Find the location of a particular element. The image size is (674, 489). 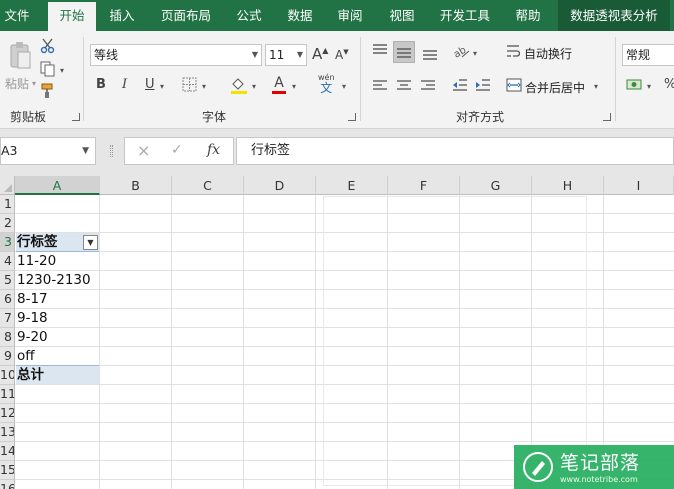

select-all-icon is located at coordinates (8, 188).